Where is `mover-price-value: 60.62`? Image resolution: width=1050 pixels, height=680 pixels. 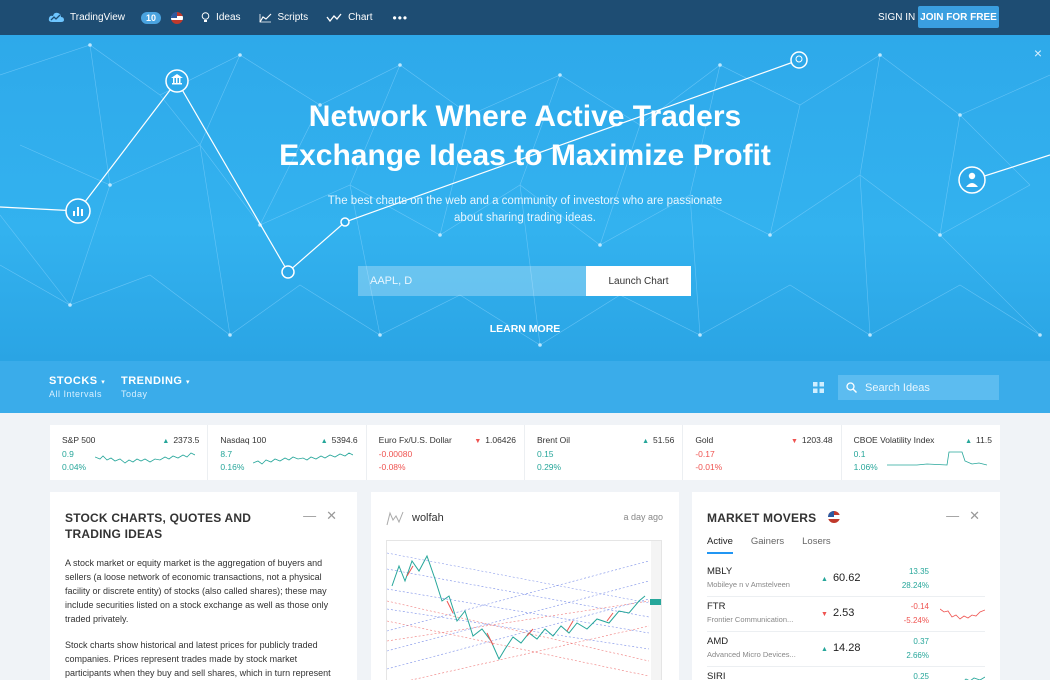 mover-price-value: 60.62 is located at coordinates (846, 578).